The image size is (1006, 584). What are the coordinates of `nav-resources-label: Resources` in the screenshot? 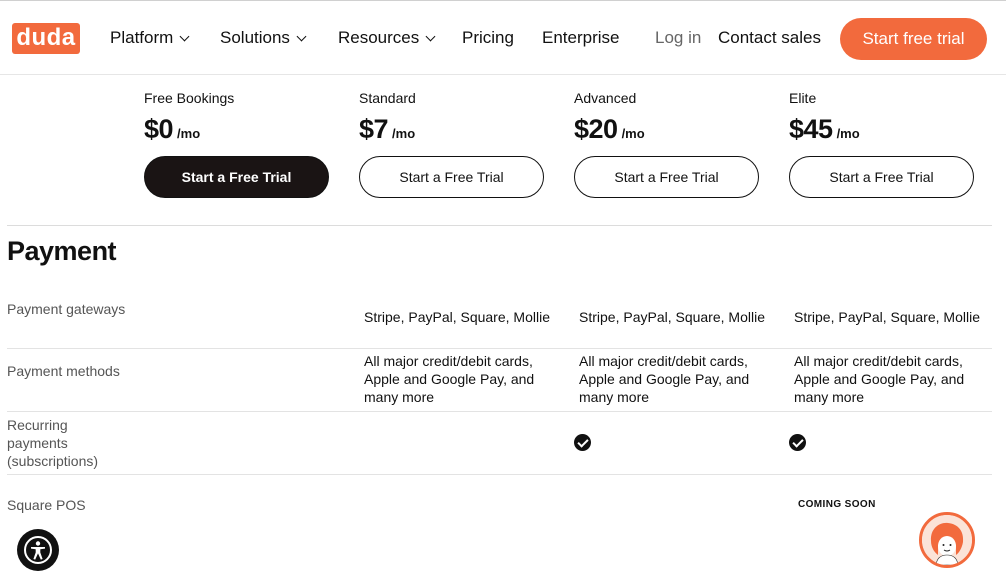 It's located at (379, 37).